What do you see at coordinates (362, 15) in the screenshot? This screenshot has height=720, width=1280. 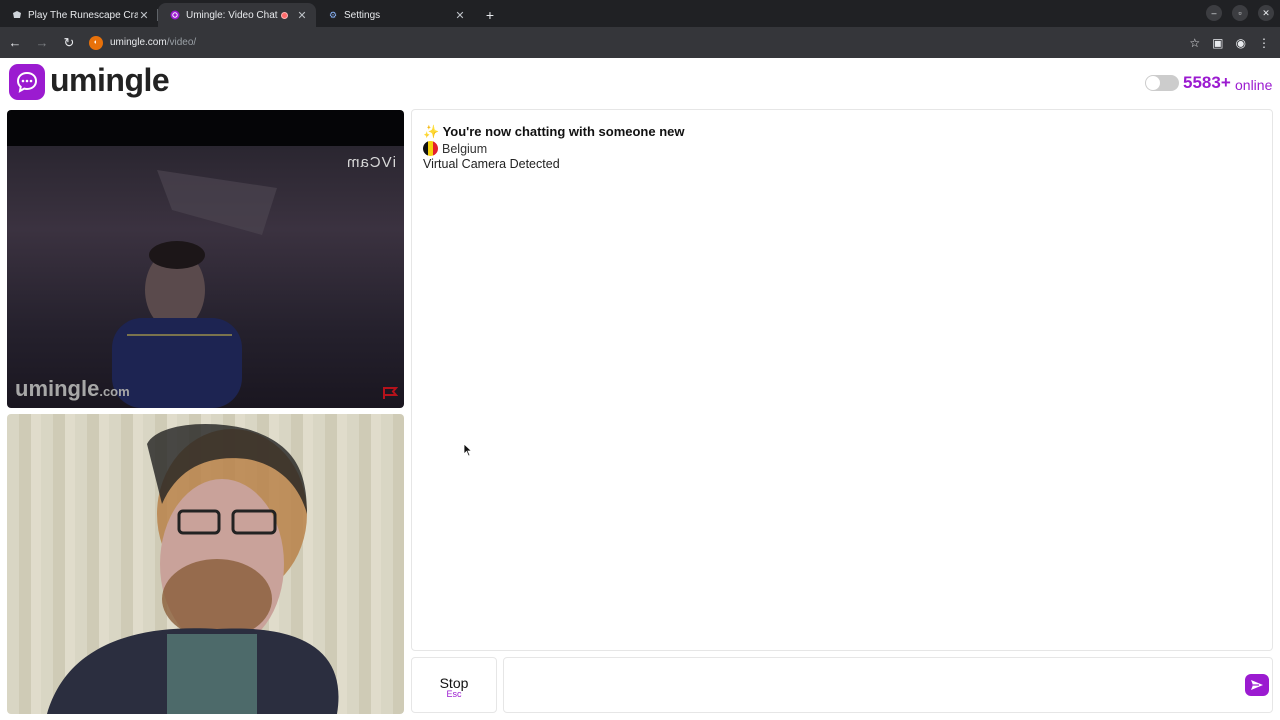 I see `tab-title: Settings` at bounding box center [362, 15].